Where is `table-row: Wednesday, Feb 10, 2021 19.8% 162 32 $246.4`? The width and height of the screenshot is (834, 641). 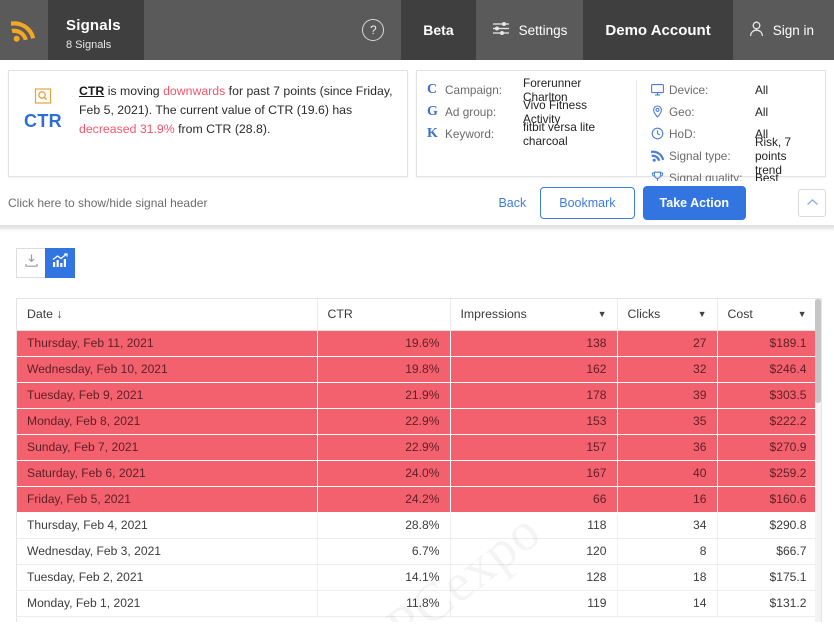
table-row: Wednesday, Feb 10, 2021 19.8% 162 32 $246.4 is located at coordinates (417, 369).